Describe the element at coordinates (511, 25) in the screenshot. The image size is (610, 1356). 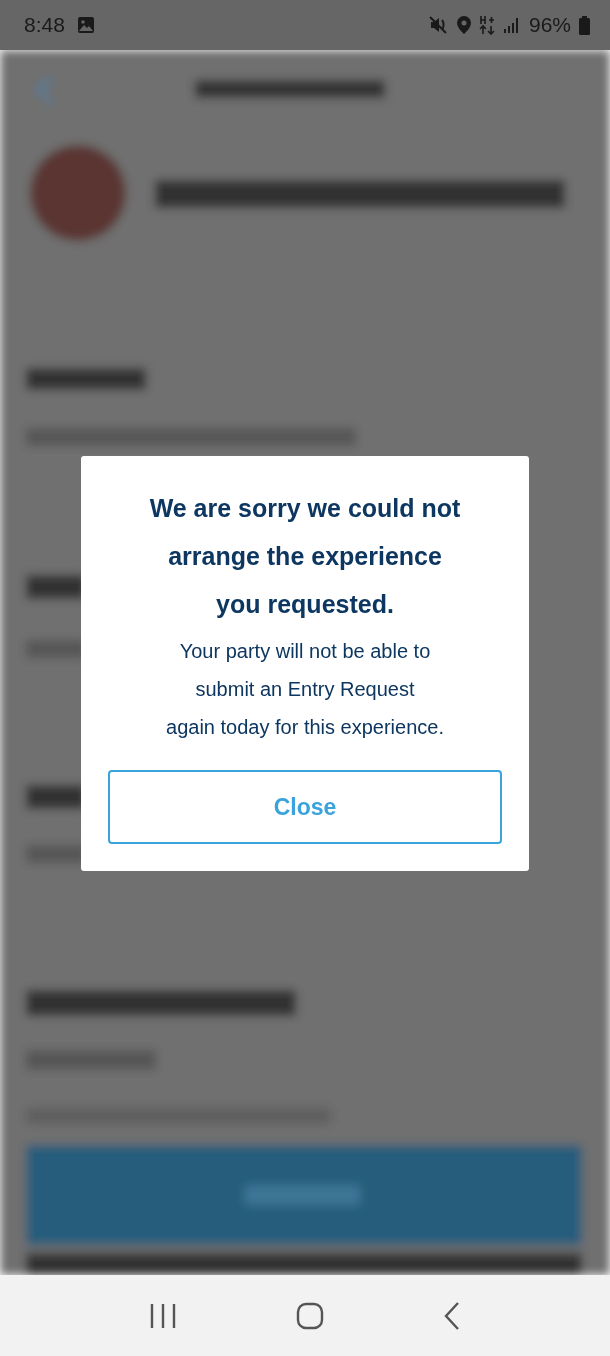
I see `signal-icon` at that location.